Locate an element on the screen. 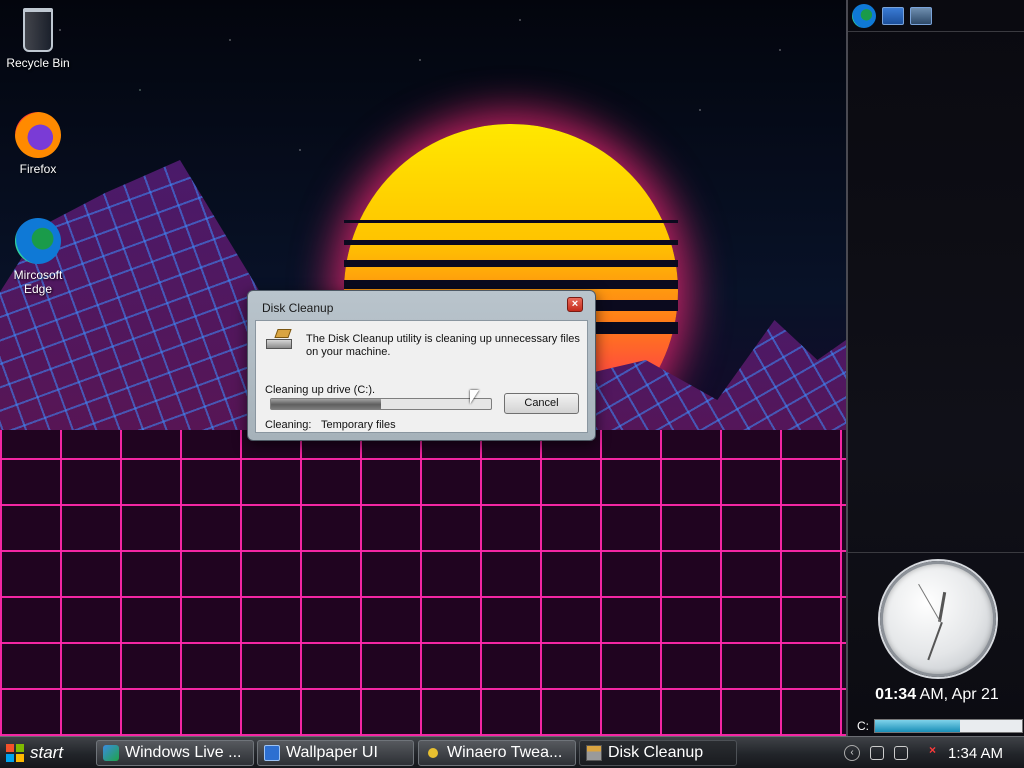 This screenshot has height=768, width=1024. firefox-icon is located at coordinates (38, 135).